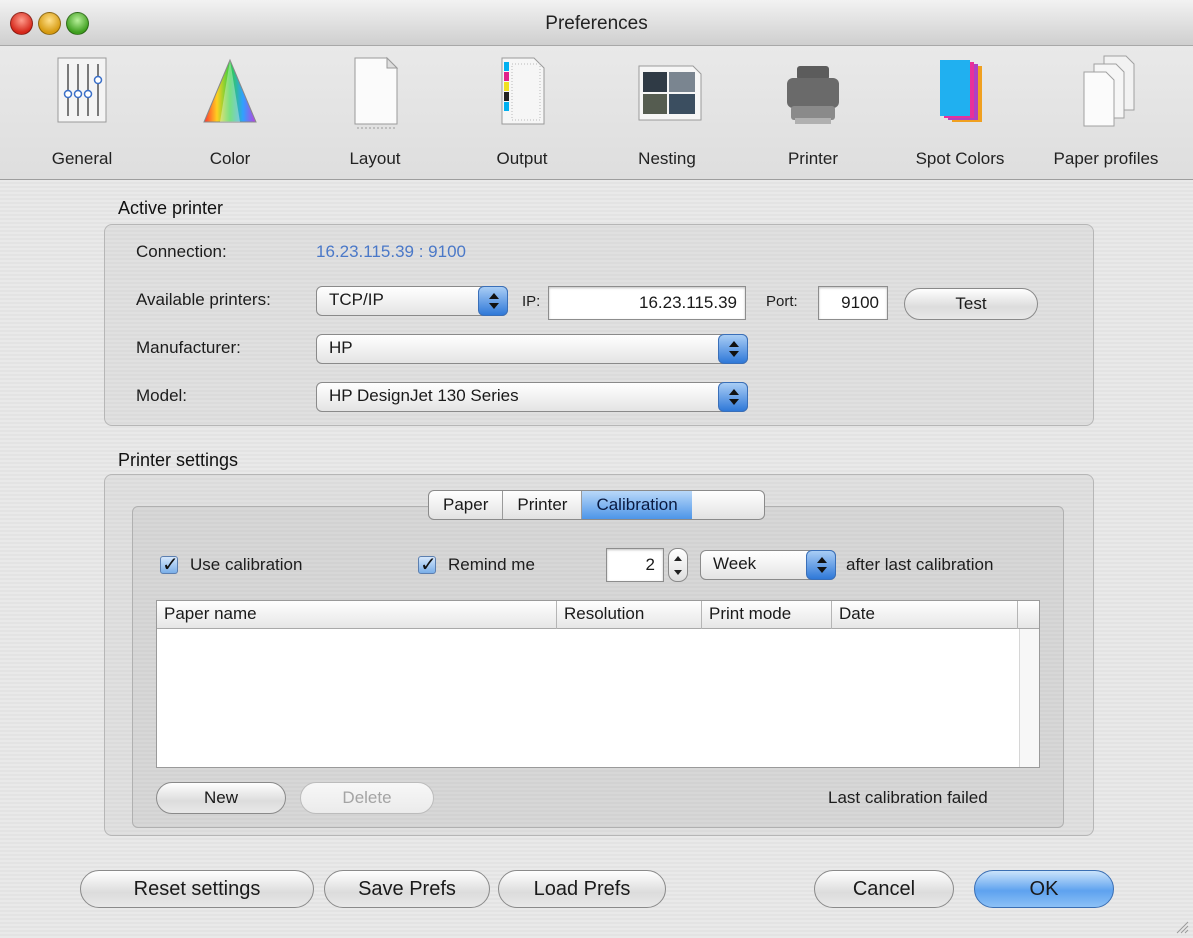 This screenshot has width=1193, height=938. I want to click on stepper-up-icon, so click(678, 558).